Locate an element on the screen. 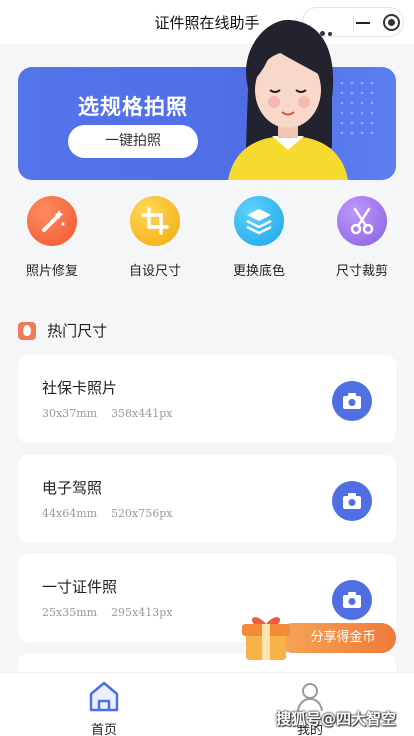 The height and width of the screenshot is (736, 414). size-name: 电子驾照 is located at coordinates (72, 488).